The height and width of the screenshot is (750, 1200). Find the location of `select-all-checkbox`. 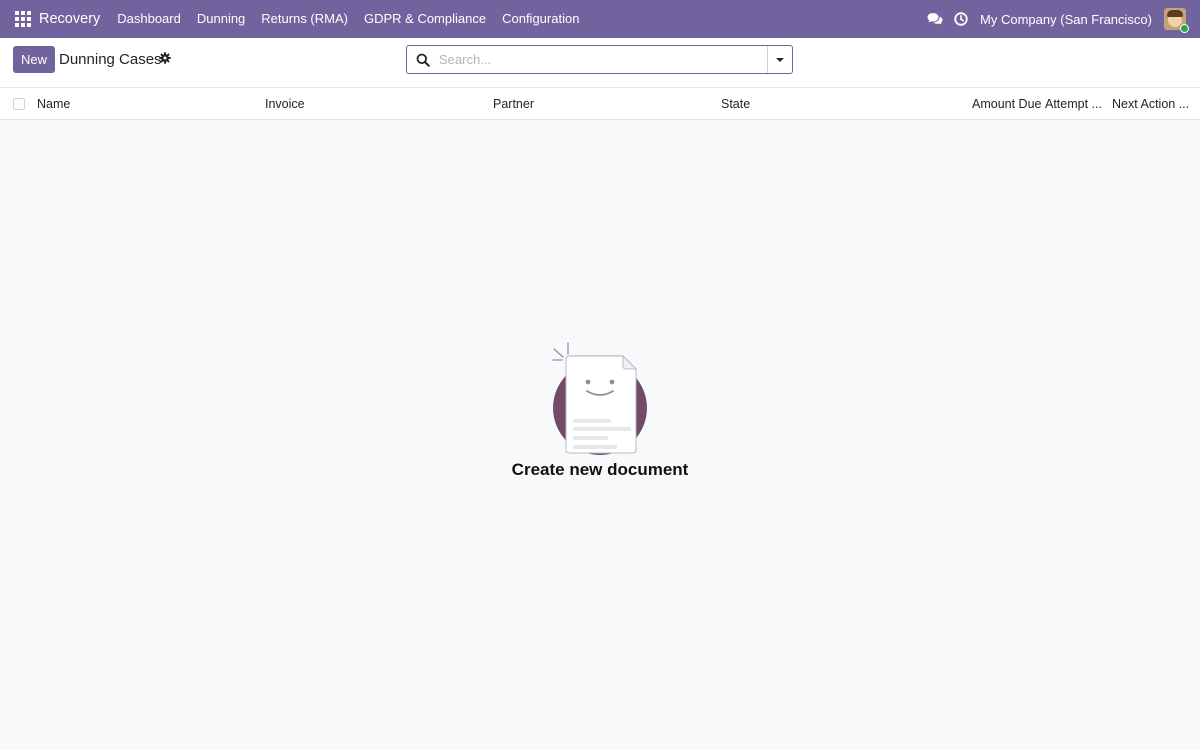

select-all-checkbox is located at coordinates (19, 104).